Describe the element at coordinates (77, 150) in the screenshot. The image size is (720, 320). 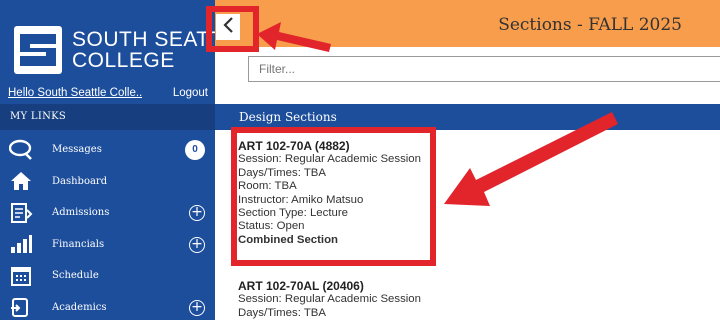
I see `sidebar-item-label: Messages` at that location.